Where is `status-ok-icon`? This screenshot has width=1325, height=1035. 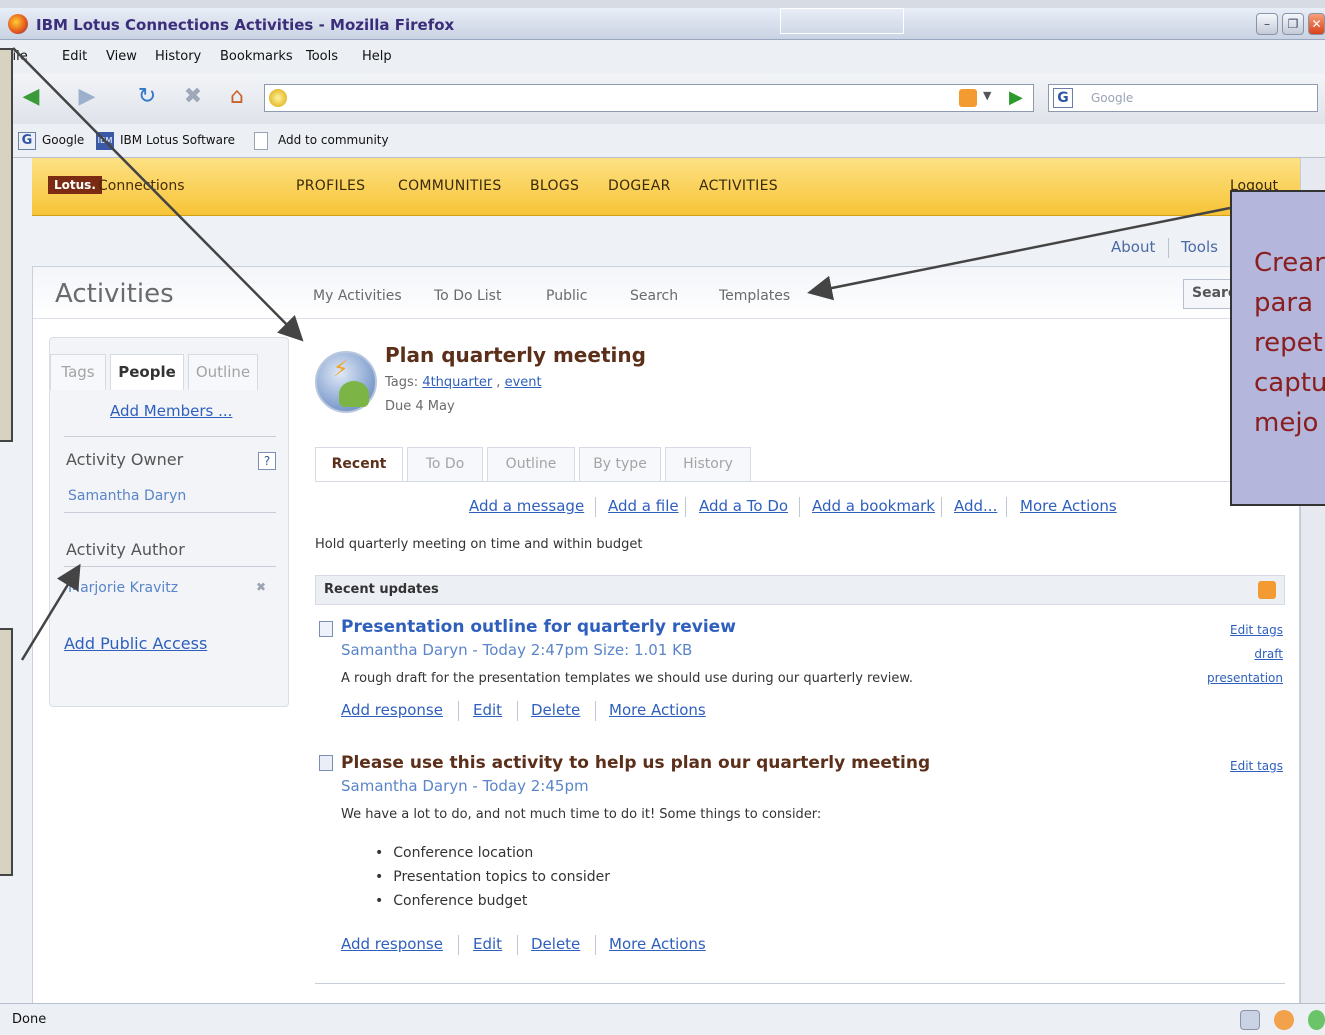
status-ok-icon is located at coordinates (1316, 1020).